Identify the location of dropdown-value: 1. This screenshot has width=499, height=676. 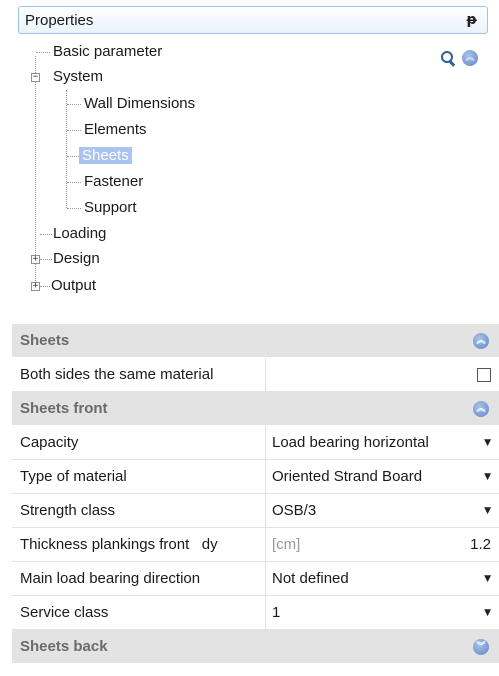
(276, 612).